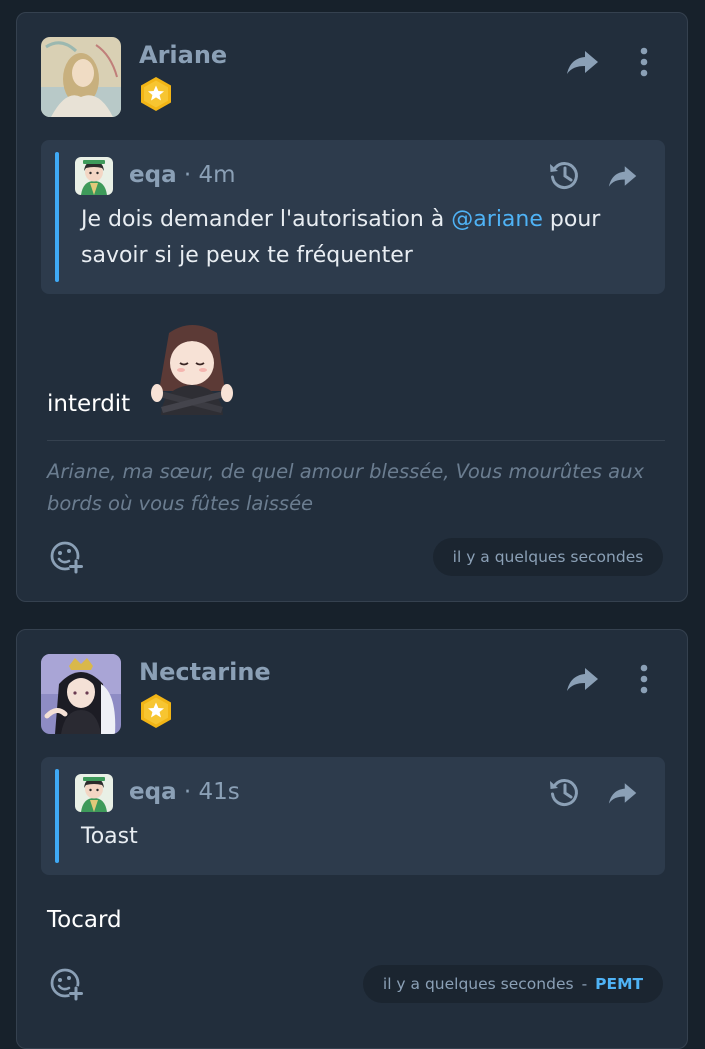 The width and height of the screenshot is (705, 1049). Describe the element at coordinates (548, 557) in the screenshot. I see `post-timestamp: il y a quelques secondes` at that location.